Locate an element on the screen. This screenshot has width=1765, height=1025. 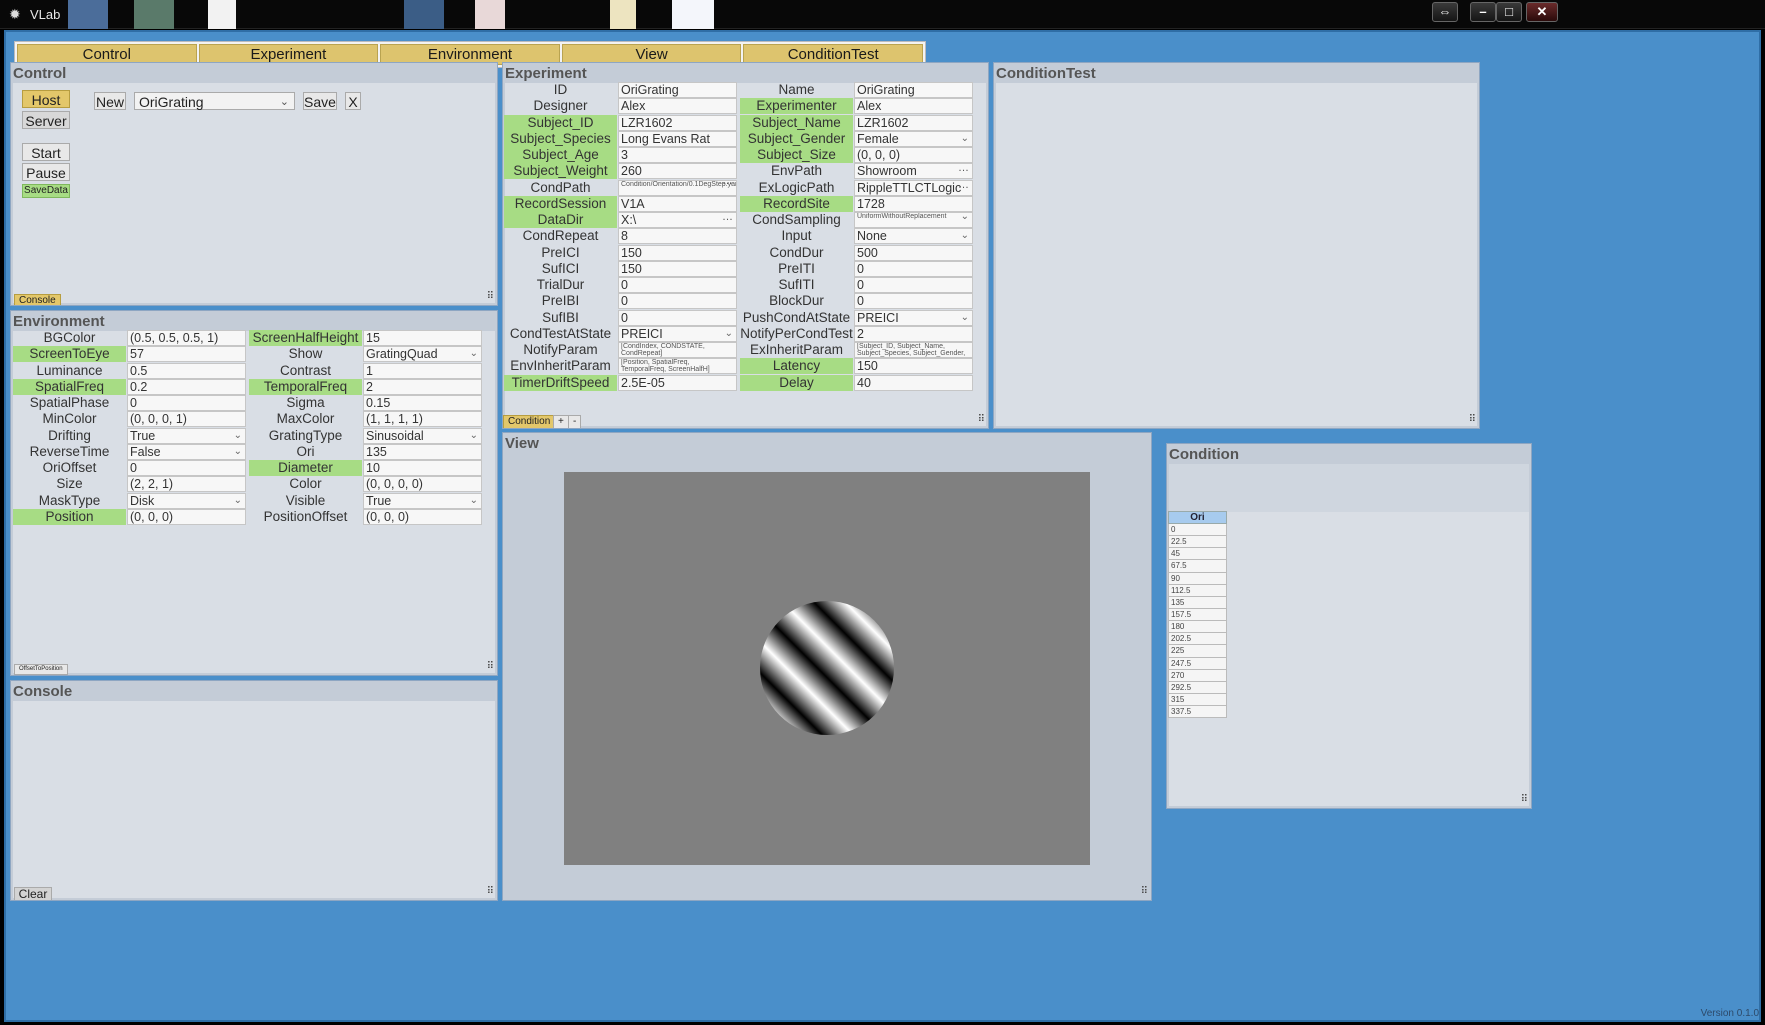
pause-button: Pause is located at coordinates (46, 172).